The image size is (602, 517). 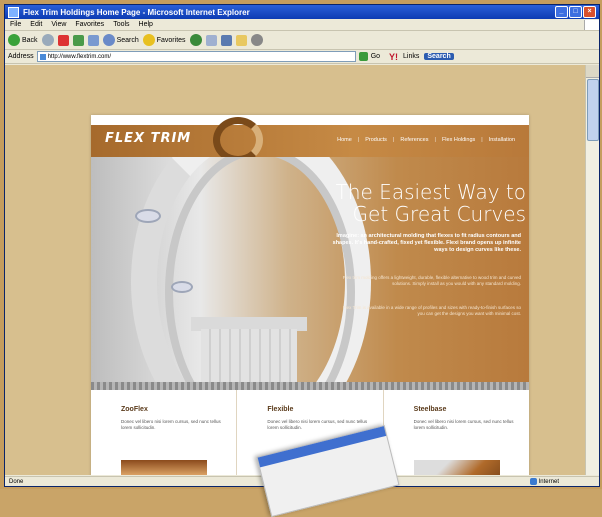 I want to click on menu-edit: Edit, so click(x=36, y=24).